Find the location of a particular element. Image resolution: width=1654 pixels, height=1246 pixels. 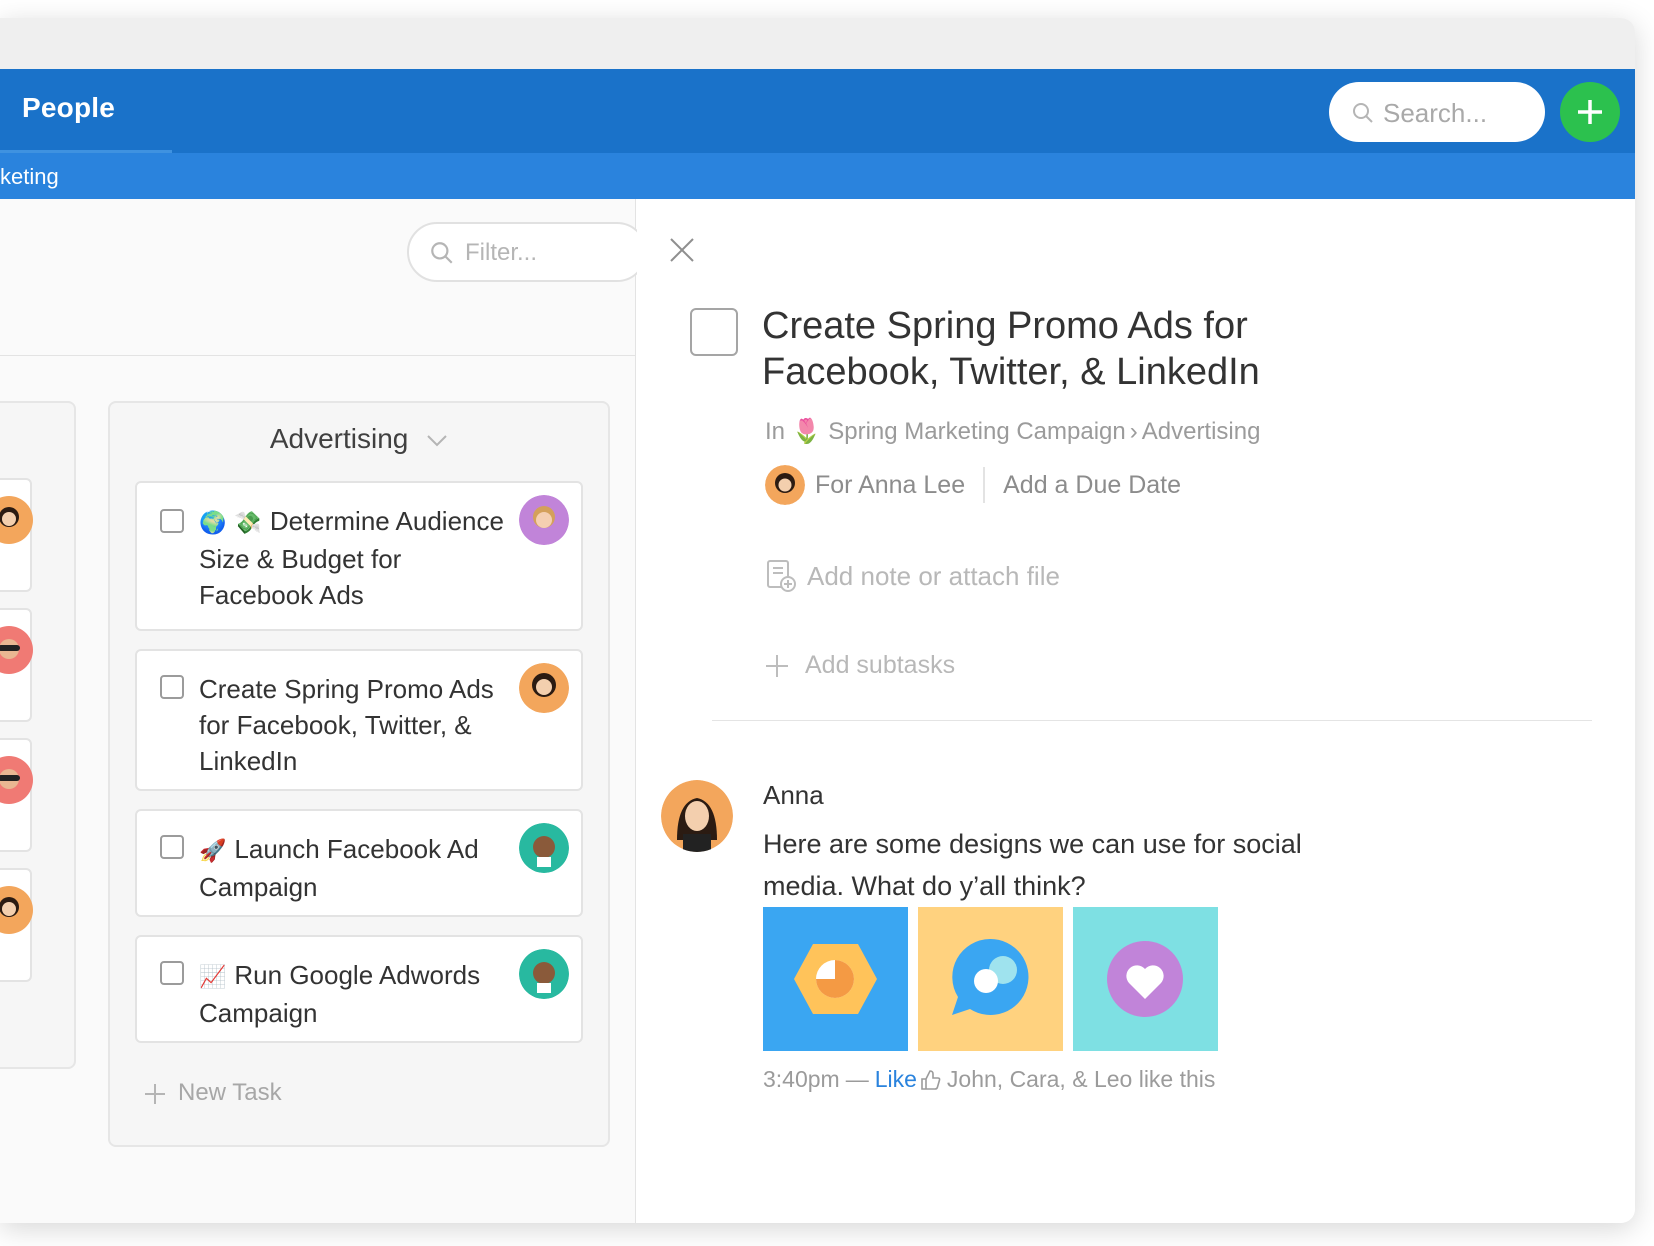

attachment-thumbnail-chart is located at coordinates (835, 979).